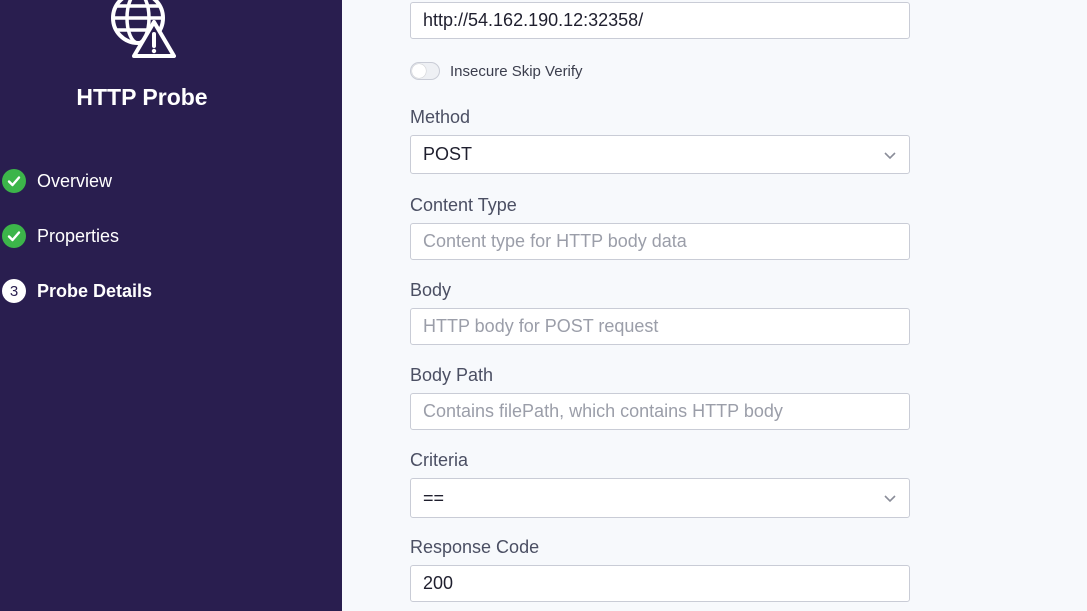 This screenshot has width=1087, height=611. I want to click on step-label: Properties, so click(78, 235).